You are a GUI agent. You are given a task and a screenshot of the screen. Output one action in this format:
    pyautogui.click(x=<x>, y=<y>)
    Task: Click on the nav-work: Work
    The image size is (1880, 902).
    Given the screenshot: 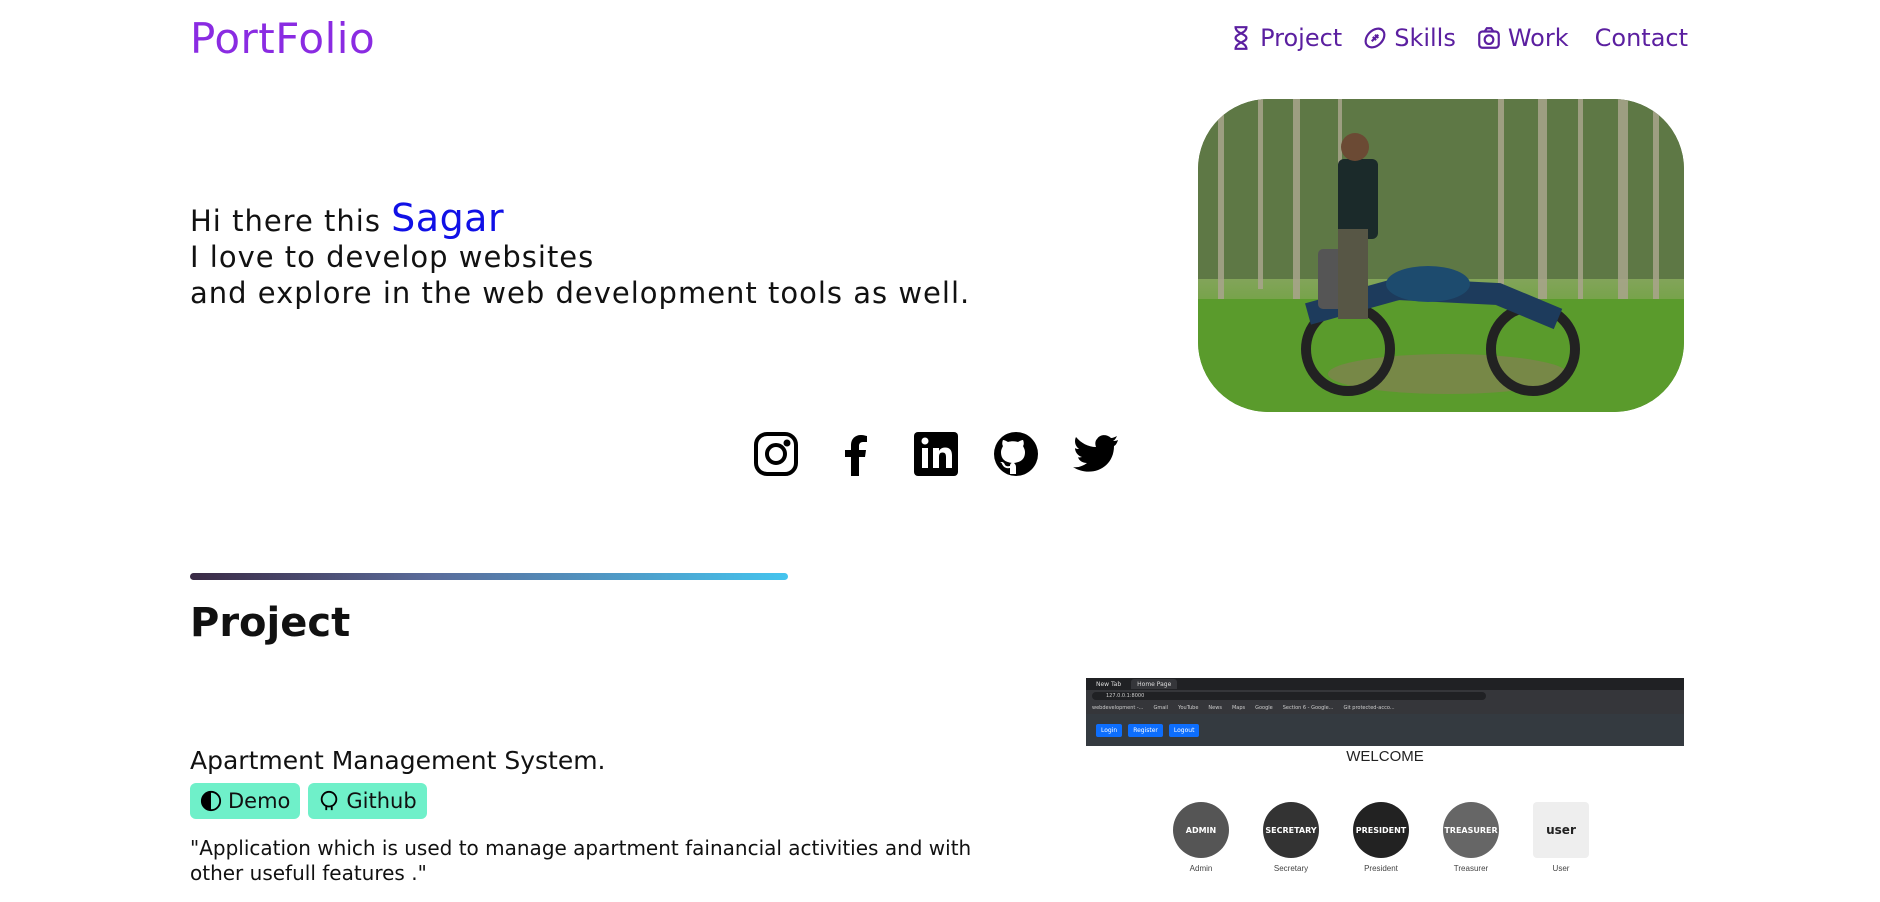 What is the action you would take?
    pyautogui.click(x=1522, y=38)
    